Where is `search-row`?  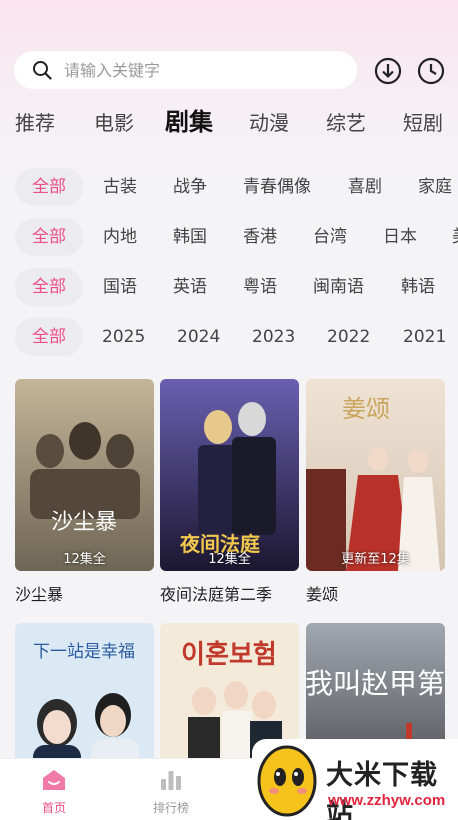 search-row is located at coordinates (231, 70).